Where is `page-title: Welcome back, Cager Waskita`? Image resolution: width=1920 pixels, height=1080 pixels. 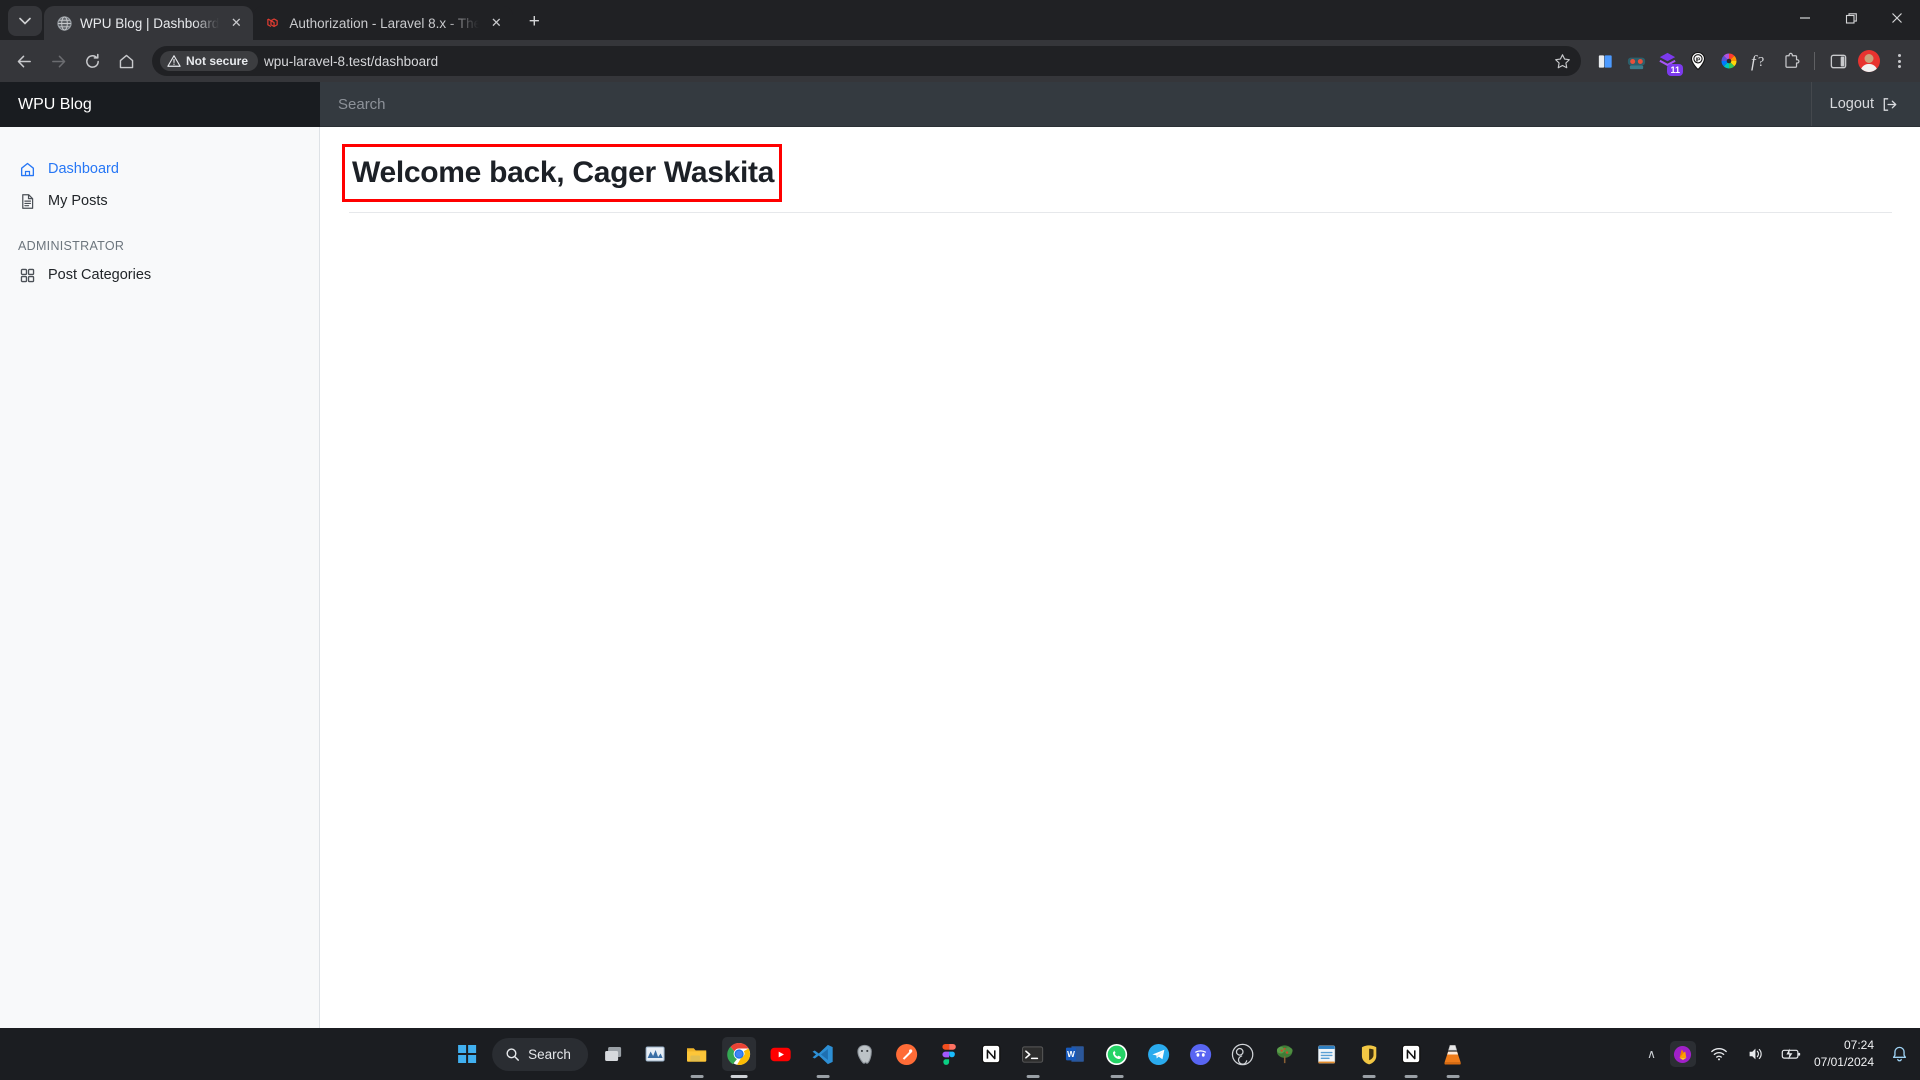 page-title: Welcome back, Cager Waskita is located at coordinates (563, 172).